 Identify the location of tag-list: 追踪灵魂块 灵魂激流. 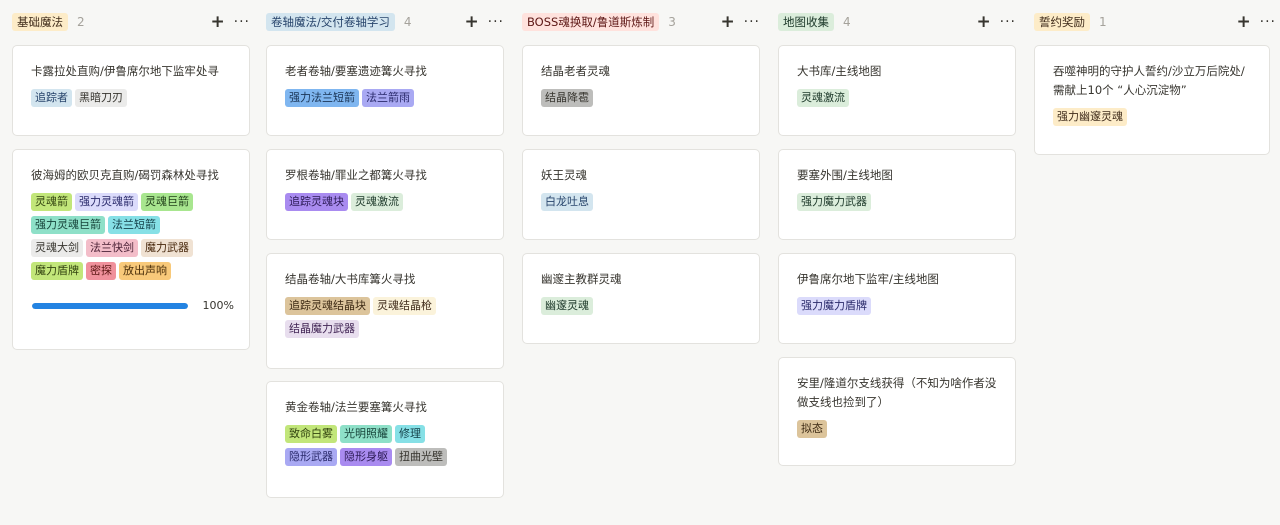
(386, 204).